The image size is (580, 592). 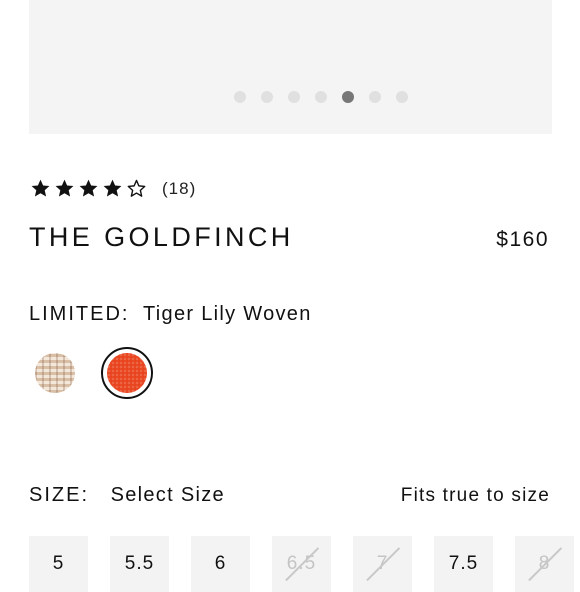 I want to click on size-option-7: 7, so click(x=382, y=564).